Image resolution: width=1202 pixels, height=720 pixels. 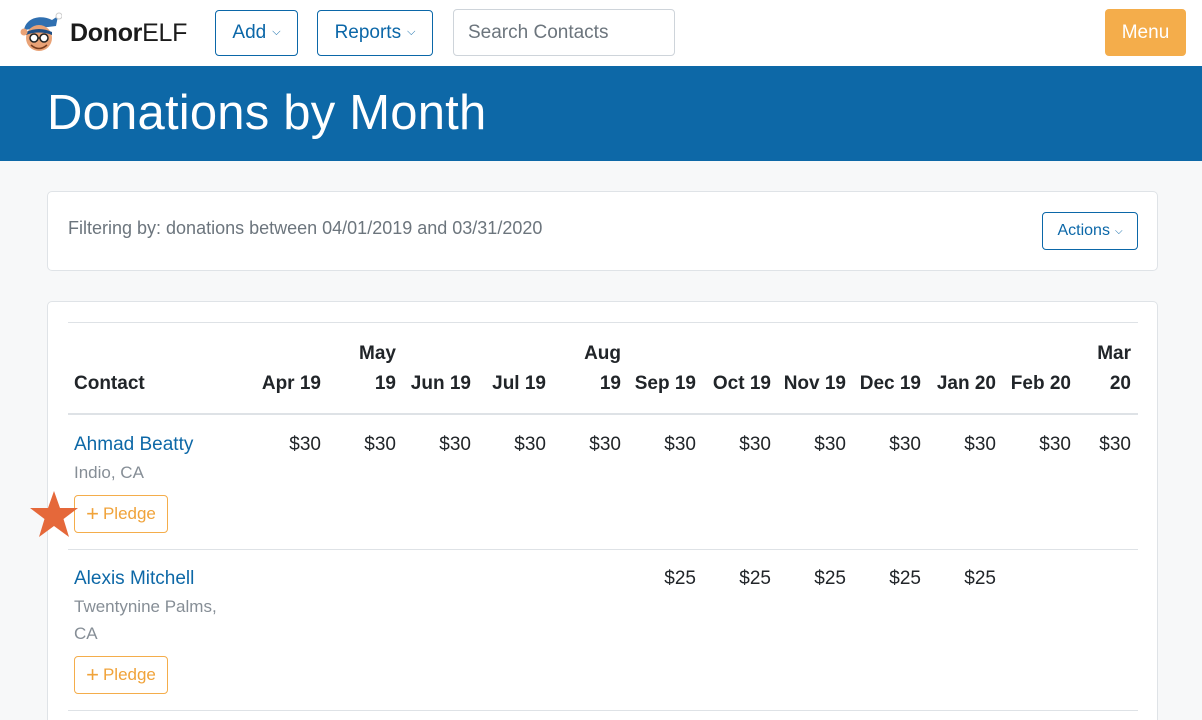 What do you see at coordinates (109, 472) in the screenshot?
I see `contact-location: Indio, CA` at bounding box center [109, 472].